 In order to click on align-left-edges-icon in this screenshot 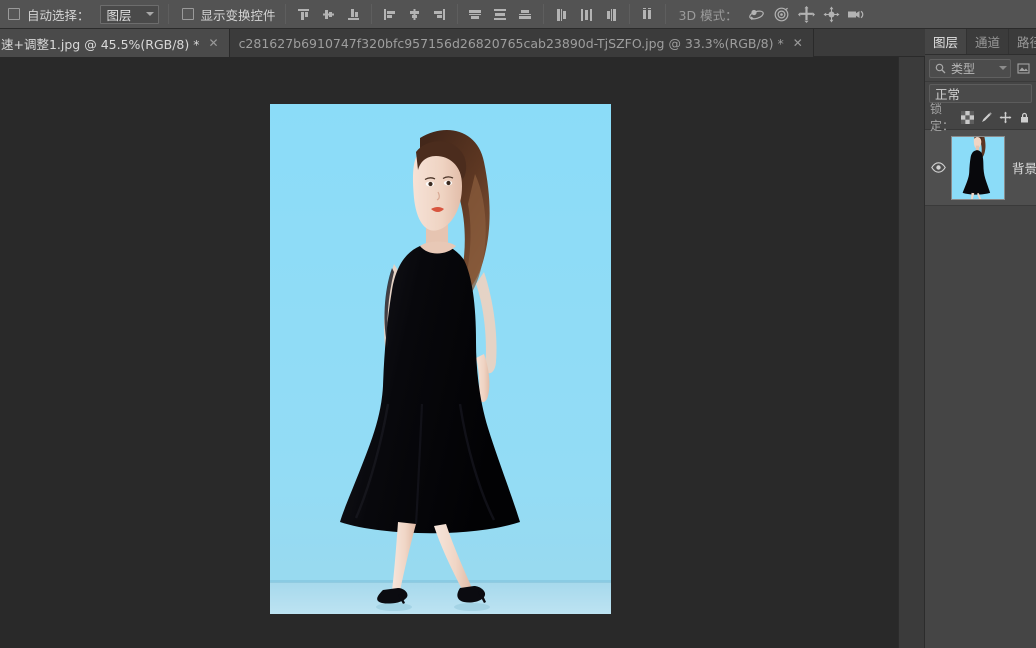, I will do `click(389, 14)`.